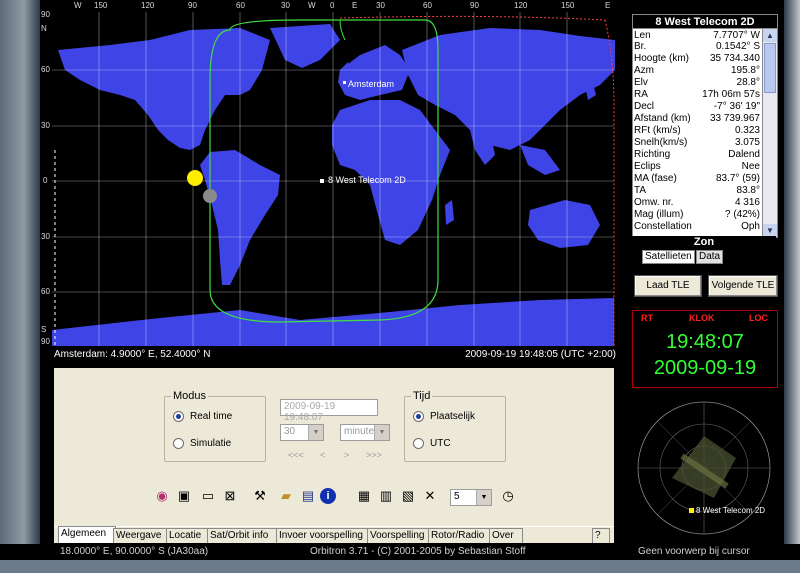  Describe the element at coordinates (323, 535) in the screenshot. I see `tab-invoer-voorspelling: Invoer voorspelling` at that location.